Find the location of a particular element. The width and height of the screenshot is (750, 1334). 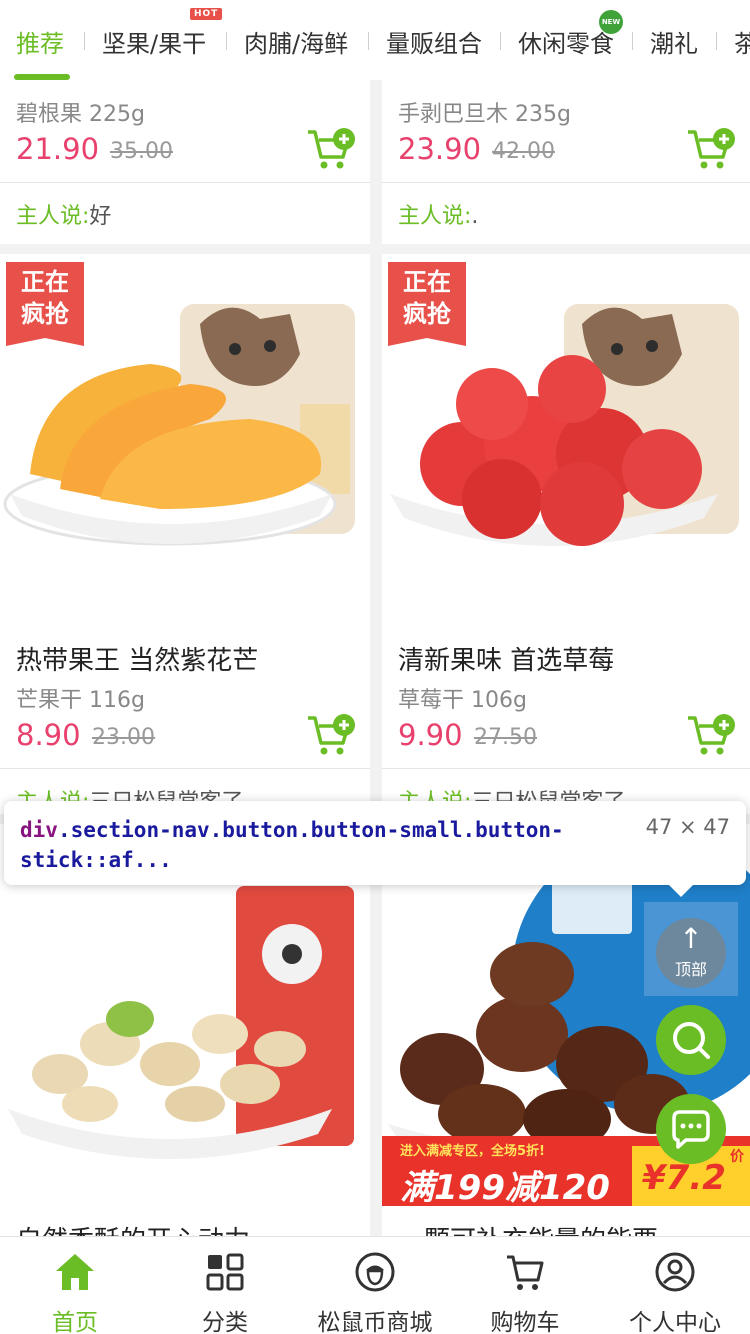

nav-coin-mall: 松鼠币商城 is located at coordinates (375, 1285).